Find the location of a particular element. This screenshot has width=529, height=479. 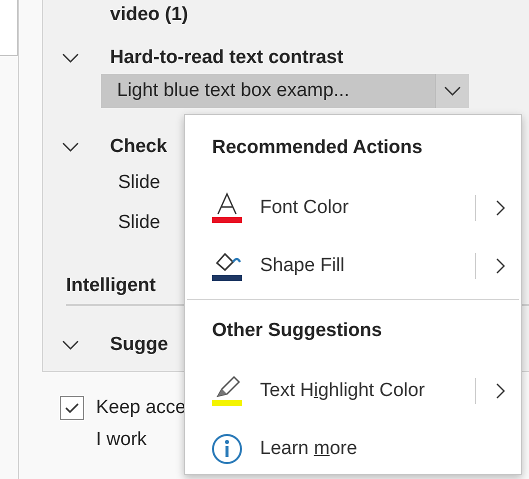

info-icon is located at coordinates (227, 449).